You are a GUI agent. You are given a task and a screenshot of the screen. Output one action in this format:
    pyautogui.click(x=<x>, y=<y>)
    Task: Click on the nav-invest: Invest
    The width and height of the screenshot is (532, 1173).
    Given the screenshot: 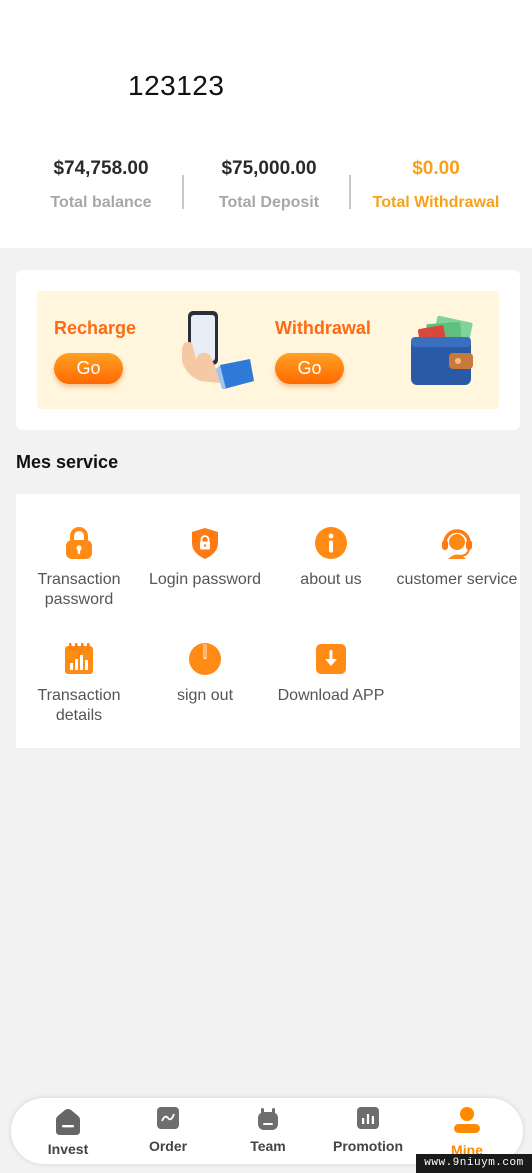 What is the action you would take?
    pyautogui.click(x=68, y=1131)
    